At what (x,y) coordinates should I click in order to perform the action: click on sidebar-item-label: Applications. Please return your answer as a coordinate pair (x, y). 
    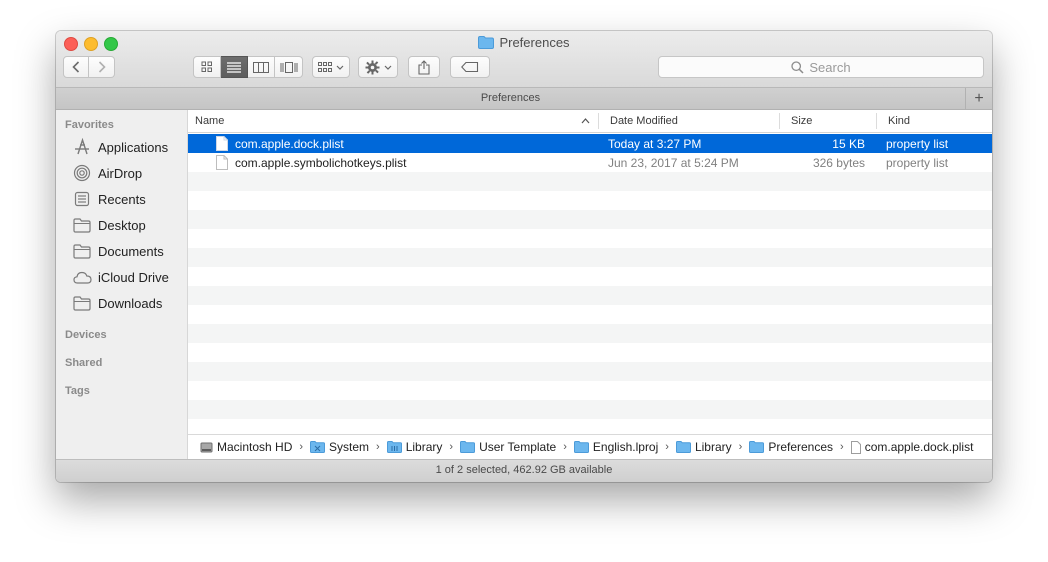
    Looking at the image, I should click on (133, 147).